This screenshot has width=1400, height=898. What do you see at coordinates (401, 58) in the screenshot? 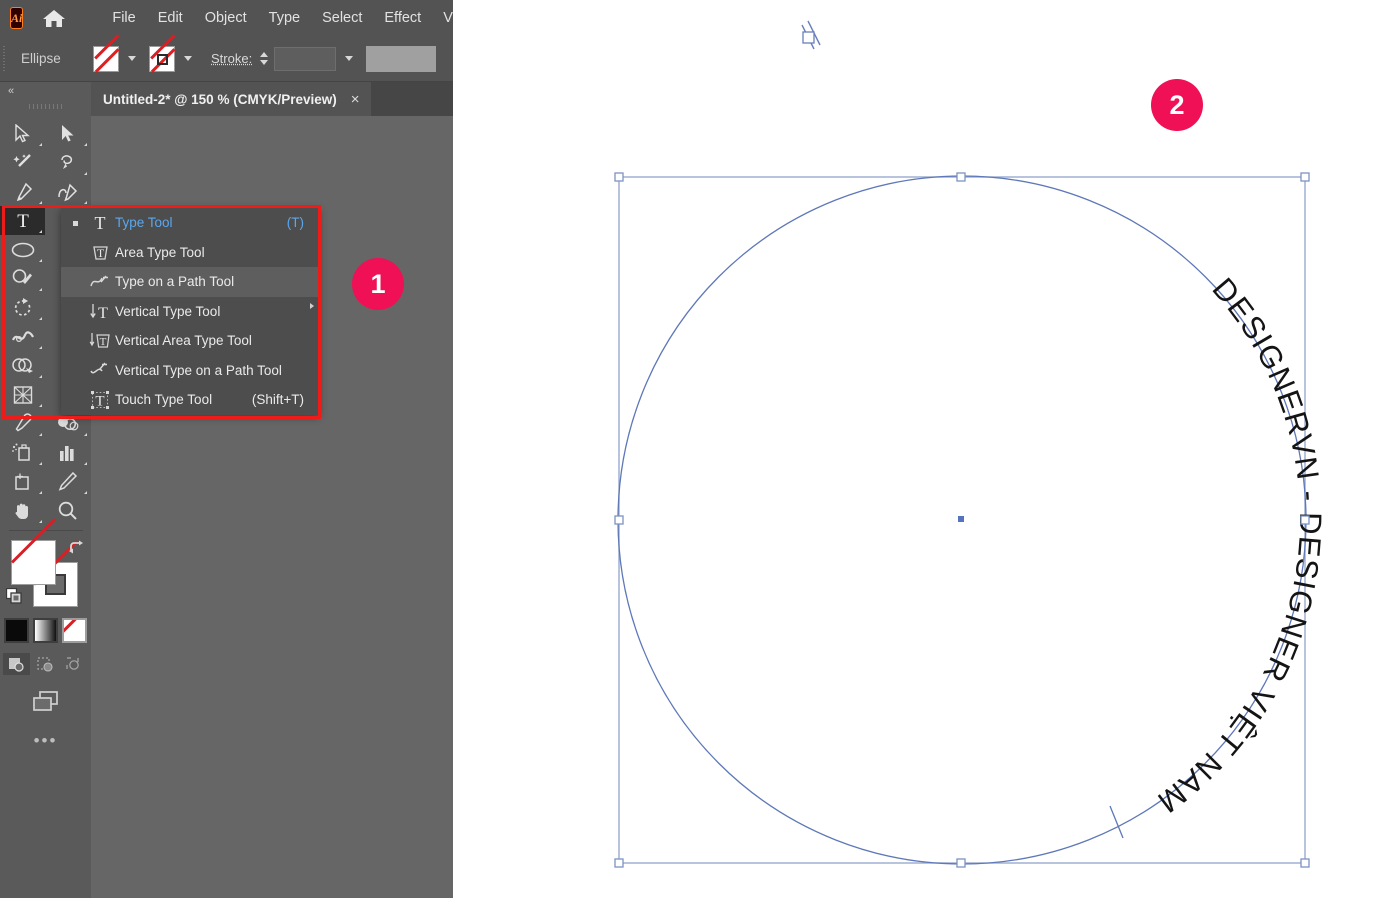
I see `stroke-profile-dropdown` at bounding box center [401, 58].